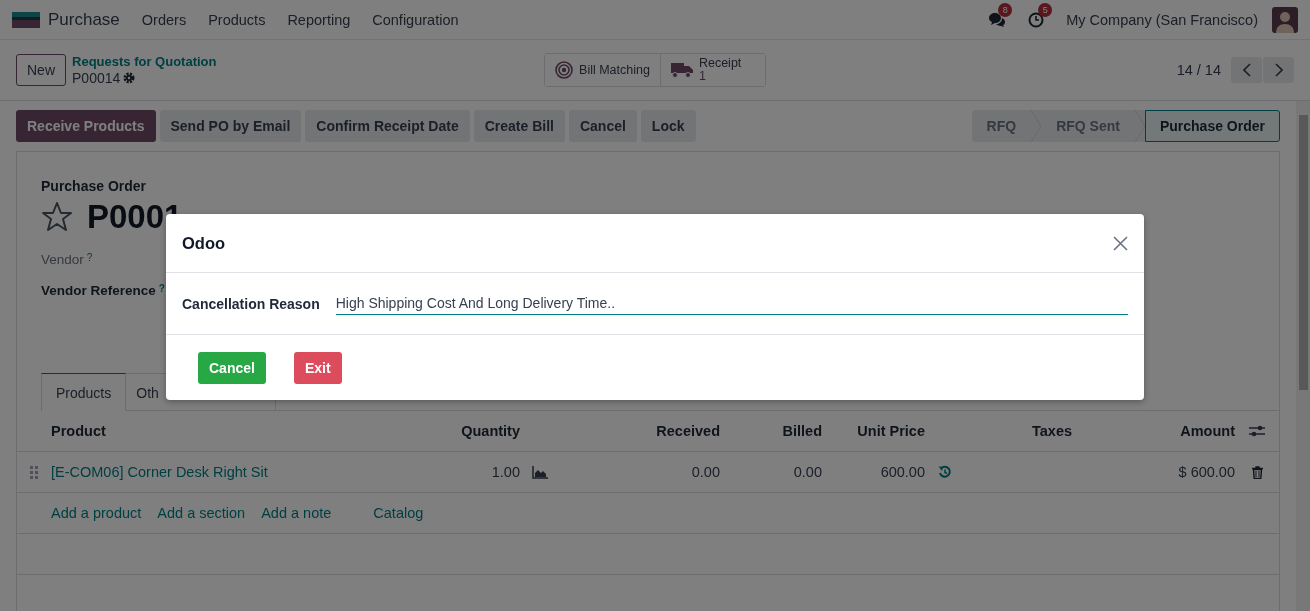 Image resolution: width=1310 pixels, height=611 pixels. What do you see at coordinates (519, 126) in the screenshot?
I see `action-button: Create Bill` at bounding box center [519, 126].